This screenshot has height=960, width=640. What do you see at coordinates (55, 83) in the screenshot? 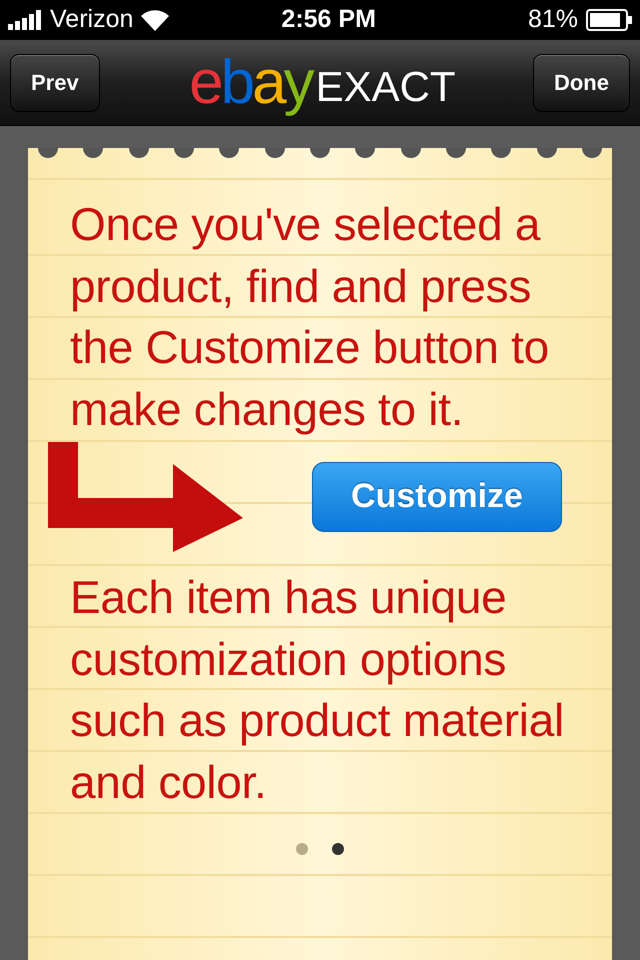
I see `prev-button: Prev` at bounding box center [55, 83].